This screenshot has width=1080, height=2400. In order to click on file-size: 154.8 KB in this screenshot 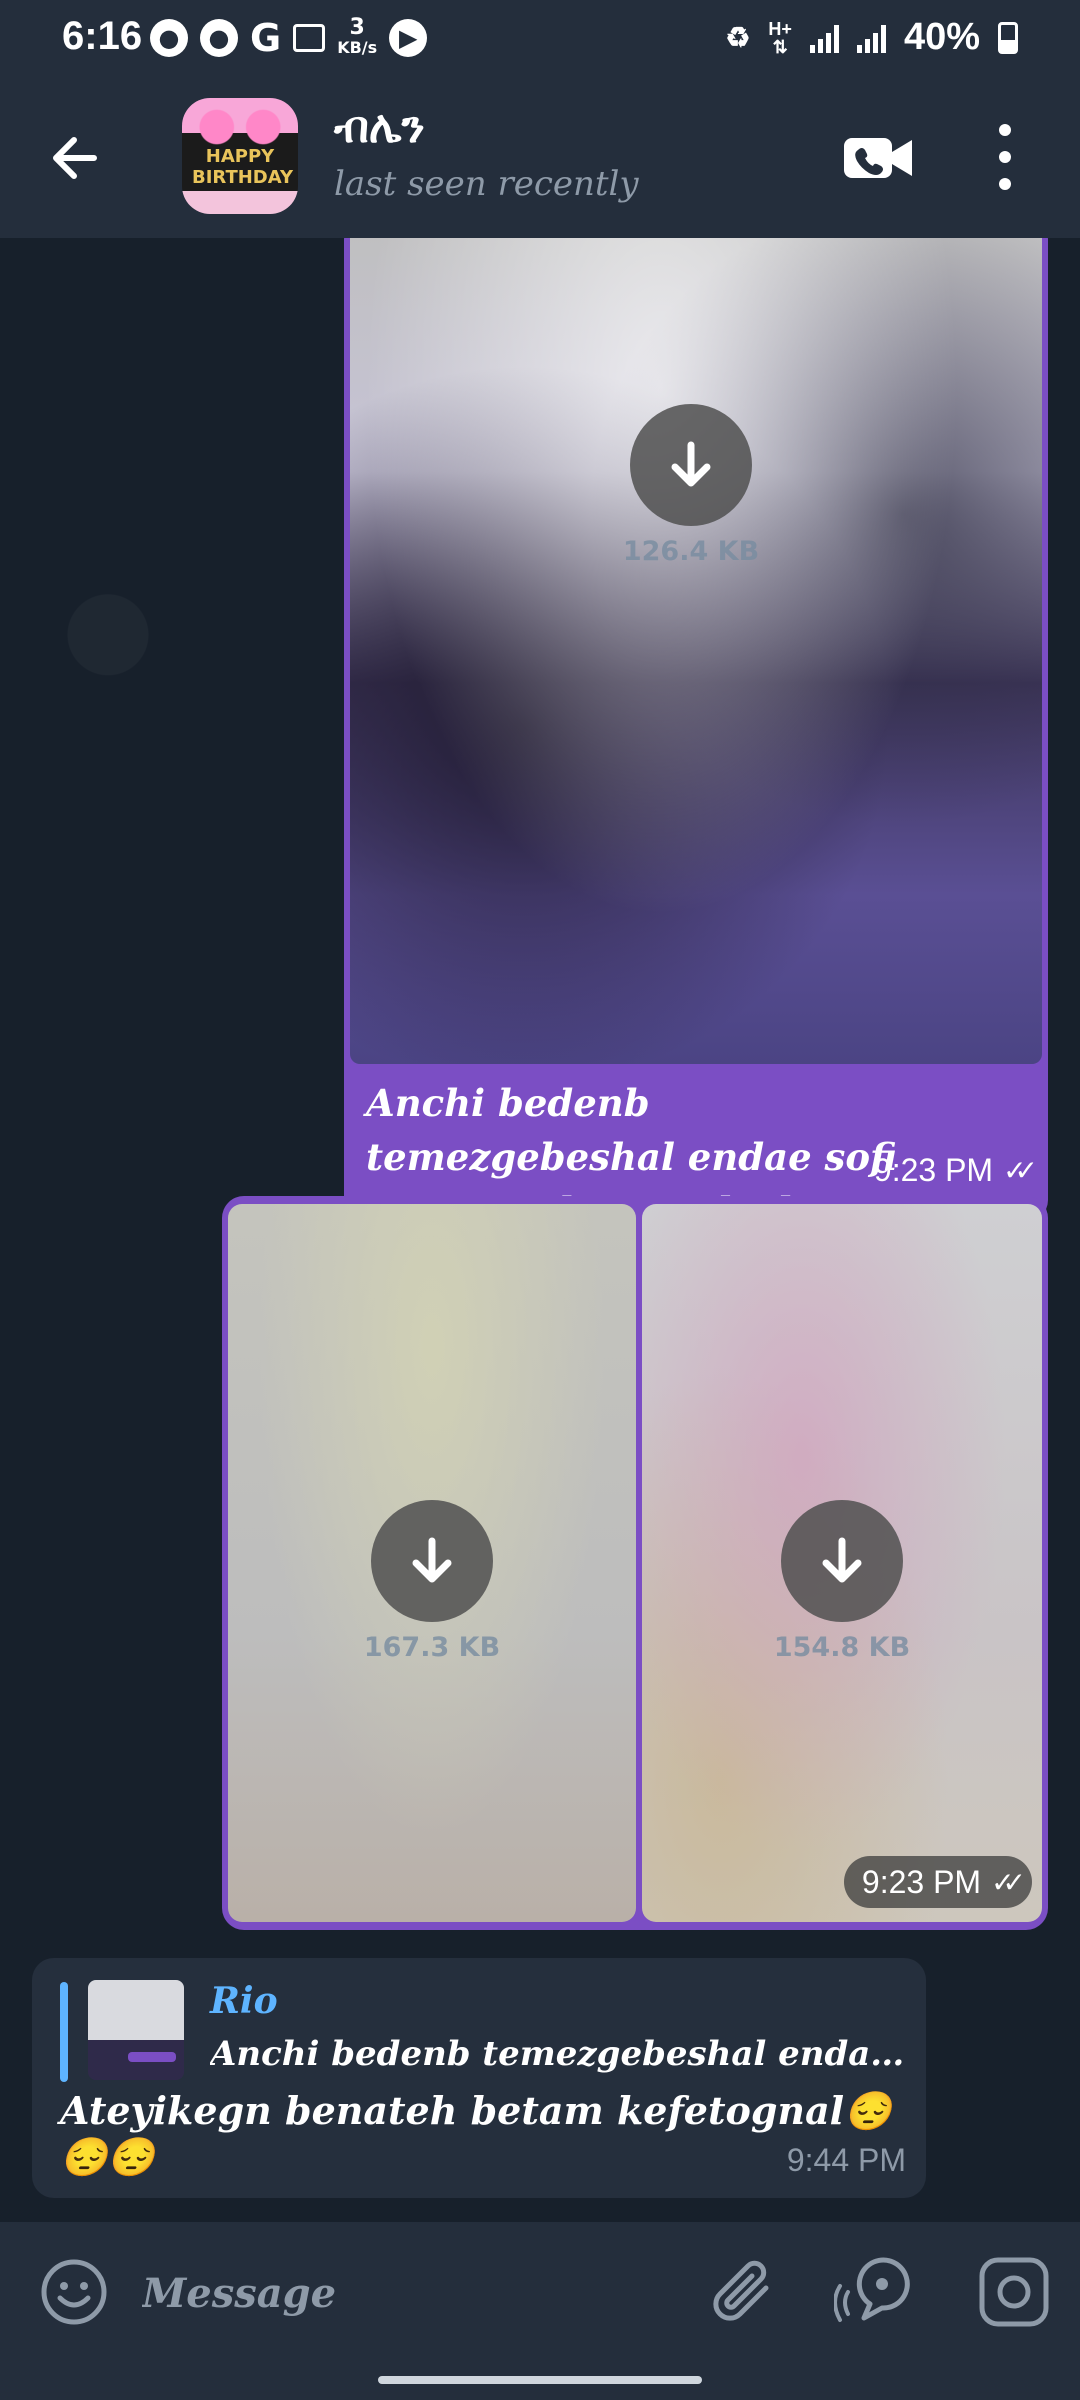, I will do `click(842, 1647)`.